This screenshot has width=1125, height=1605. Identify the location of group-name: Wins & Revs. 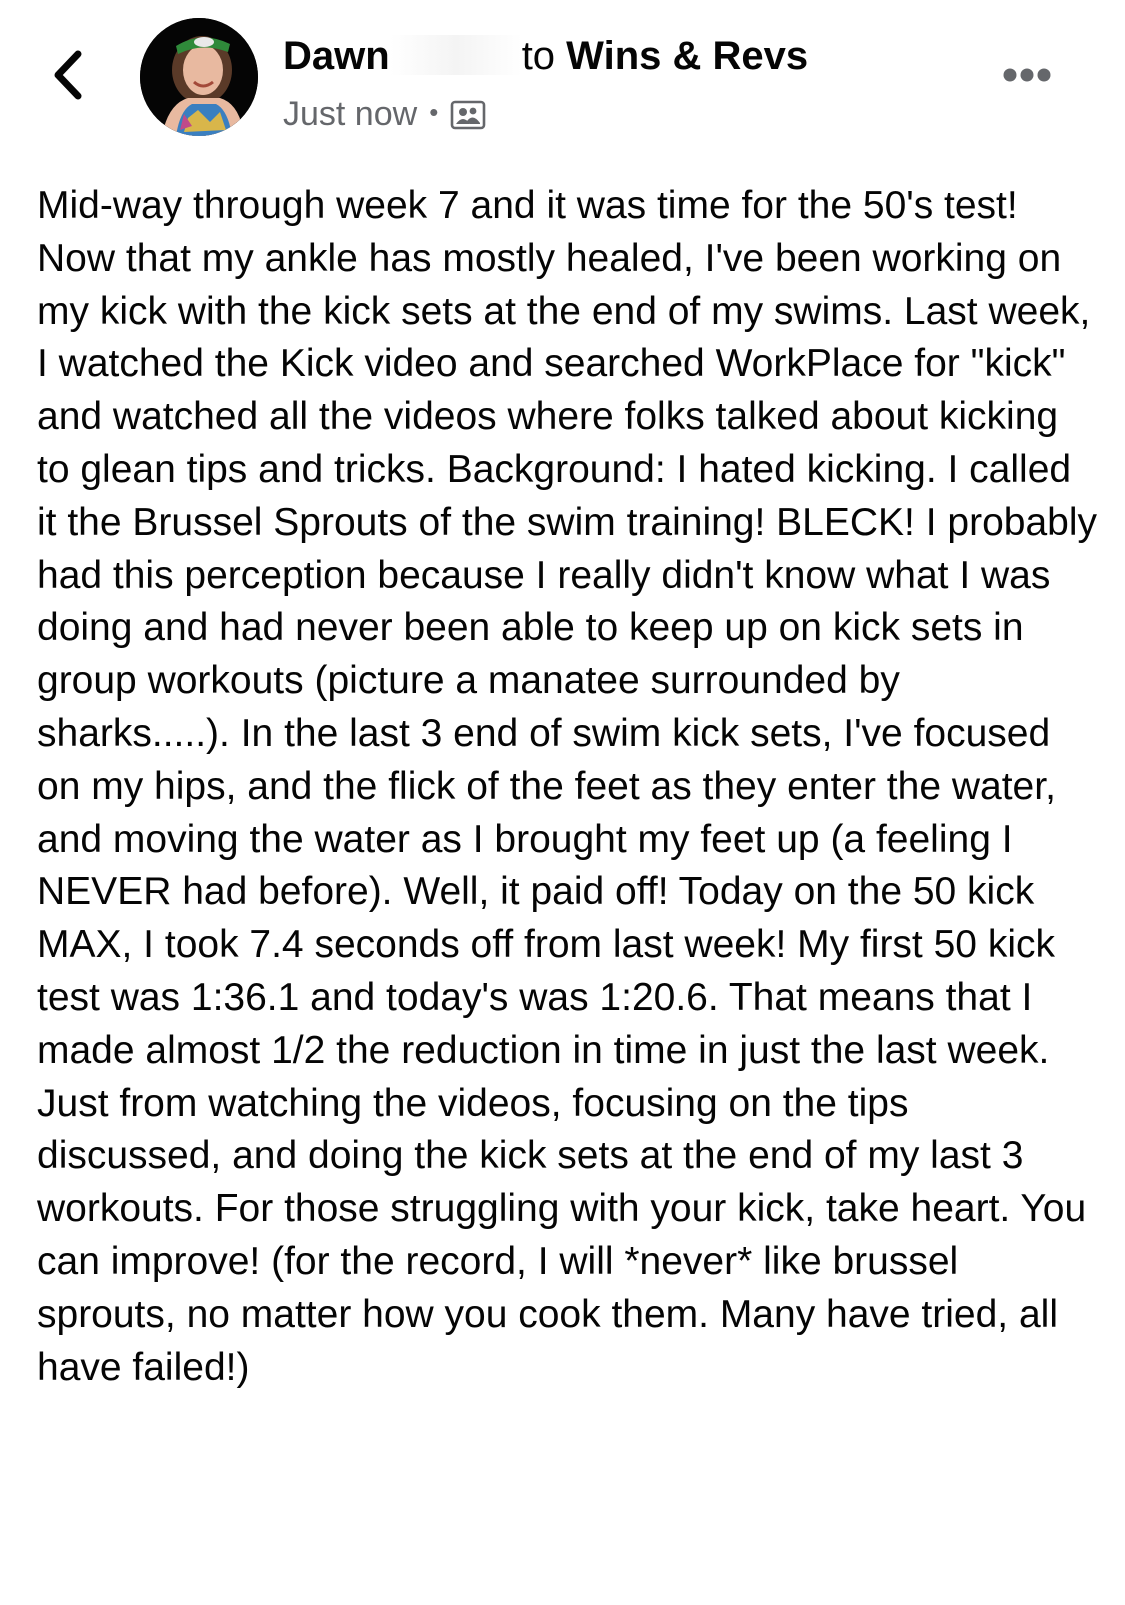
(687, 56).